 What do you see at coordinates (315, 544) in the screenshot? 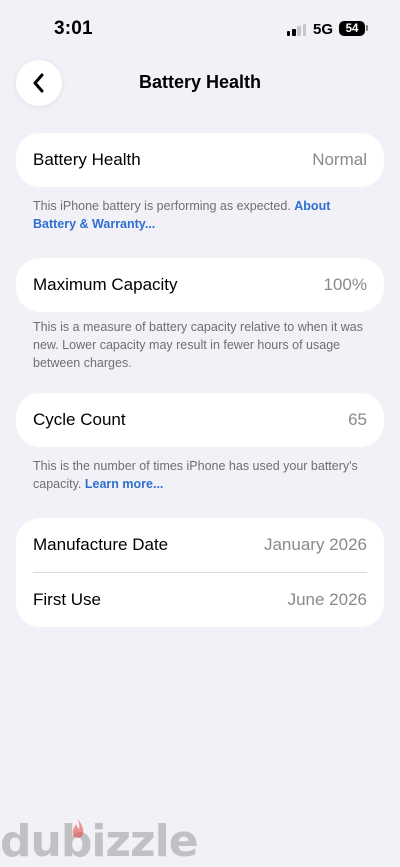
I see `manufacture-date-value: January 2026` at bounding box center [315, 544].